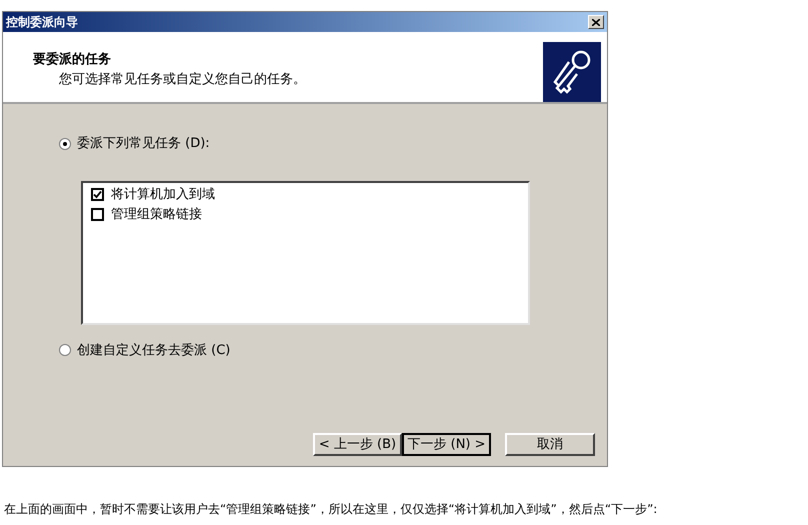 The width and height of the screenshot is (808, 525). What do you see at coordinates (153, 351) in the screenshot?
I see `radio-label: 创建自定义任务去委派 (C)` at bounding box center [153, 351].